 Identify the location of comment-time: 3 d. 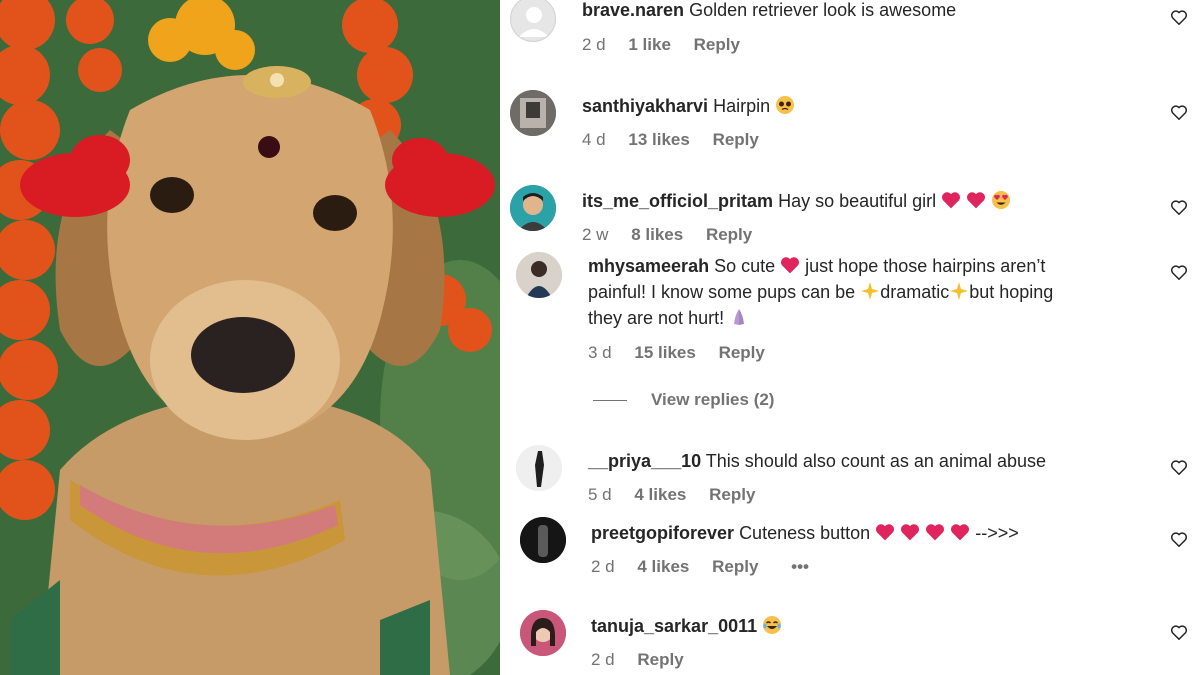
(600, 352).